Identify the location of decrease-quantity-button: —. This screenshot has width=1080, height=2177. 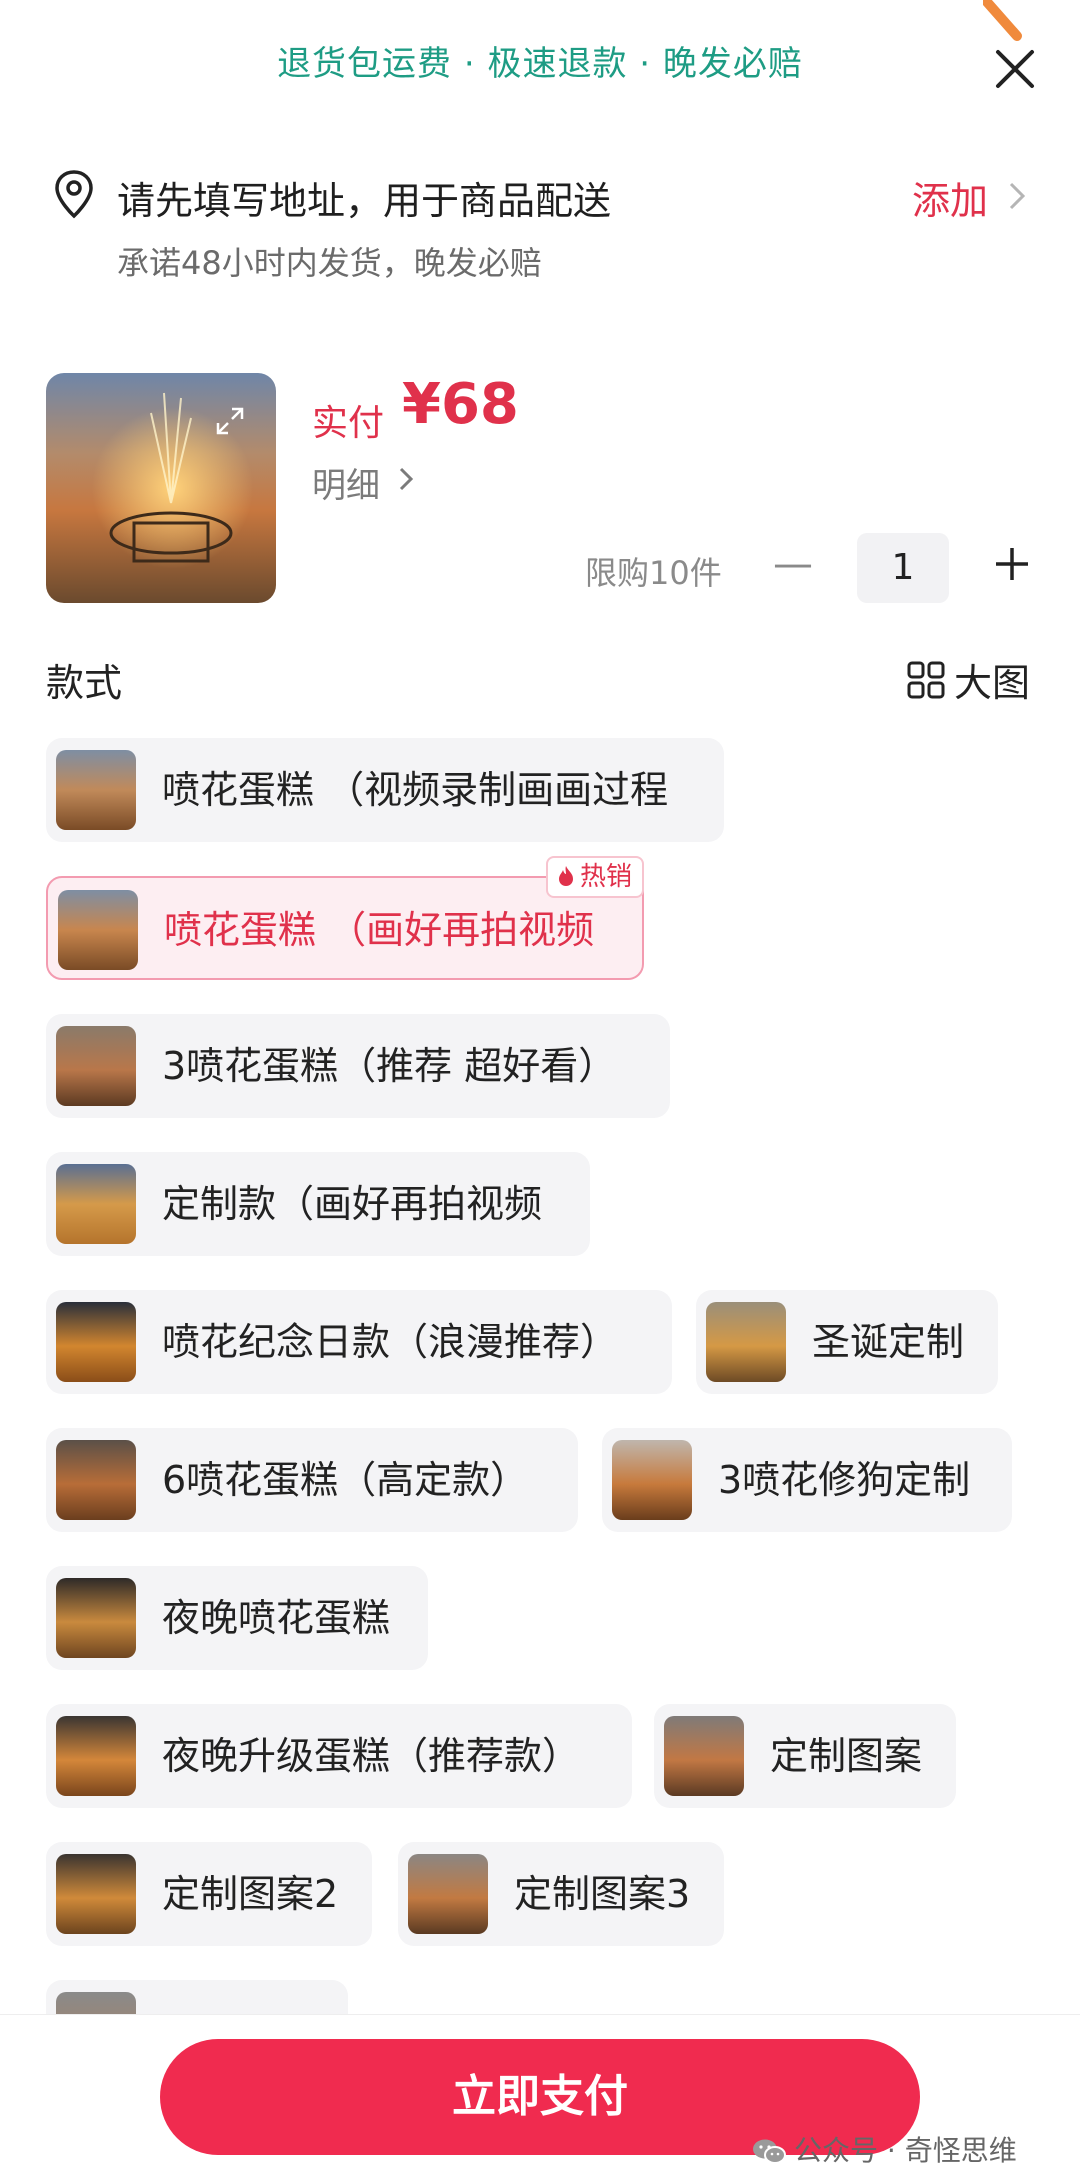
(793, 564).